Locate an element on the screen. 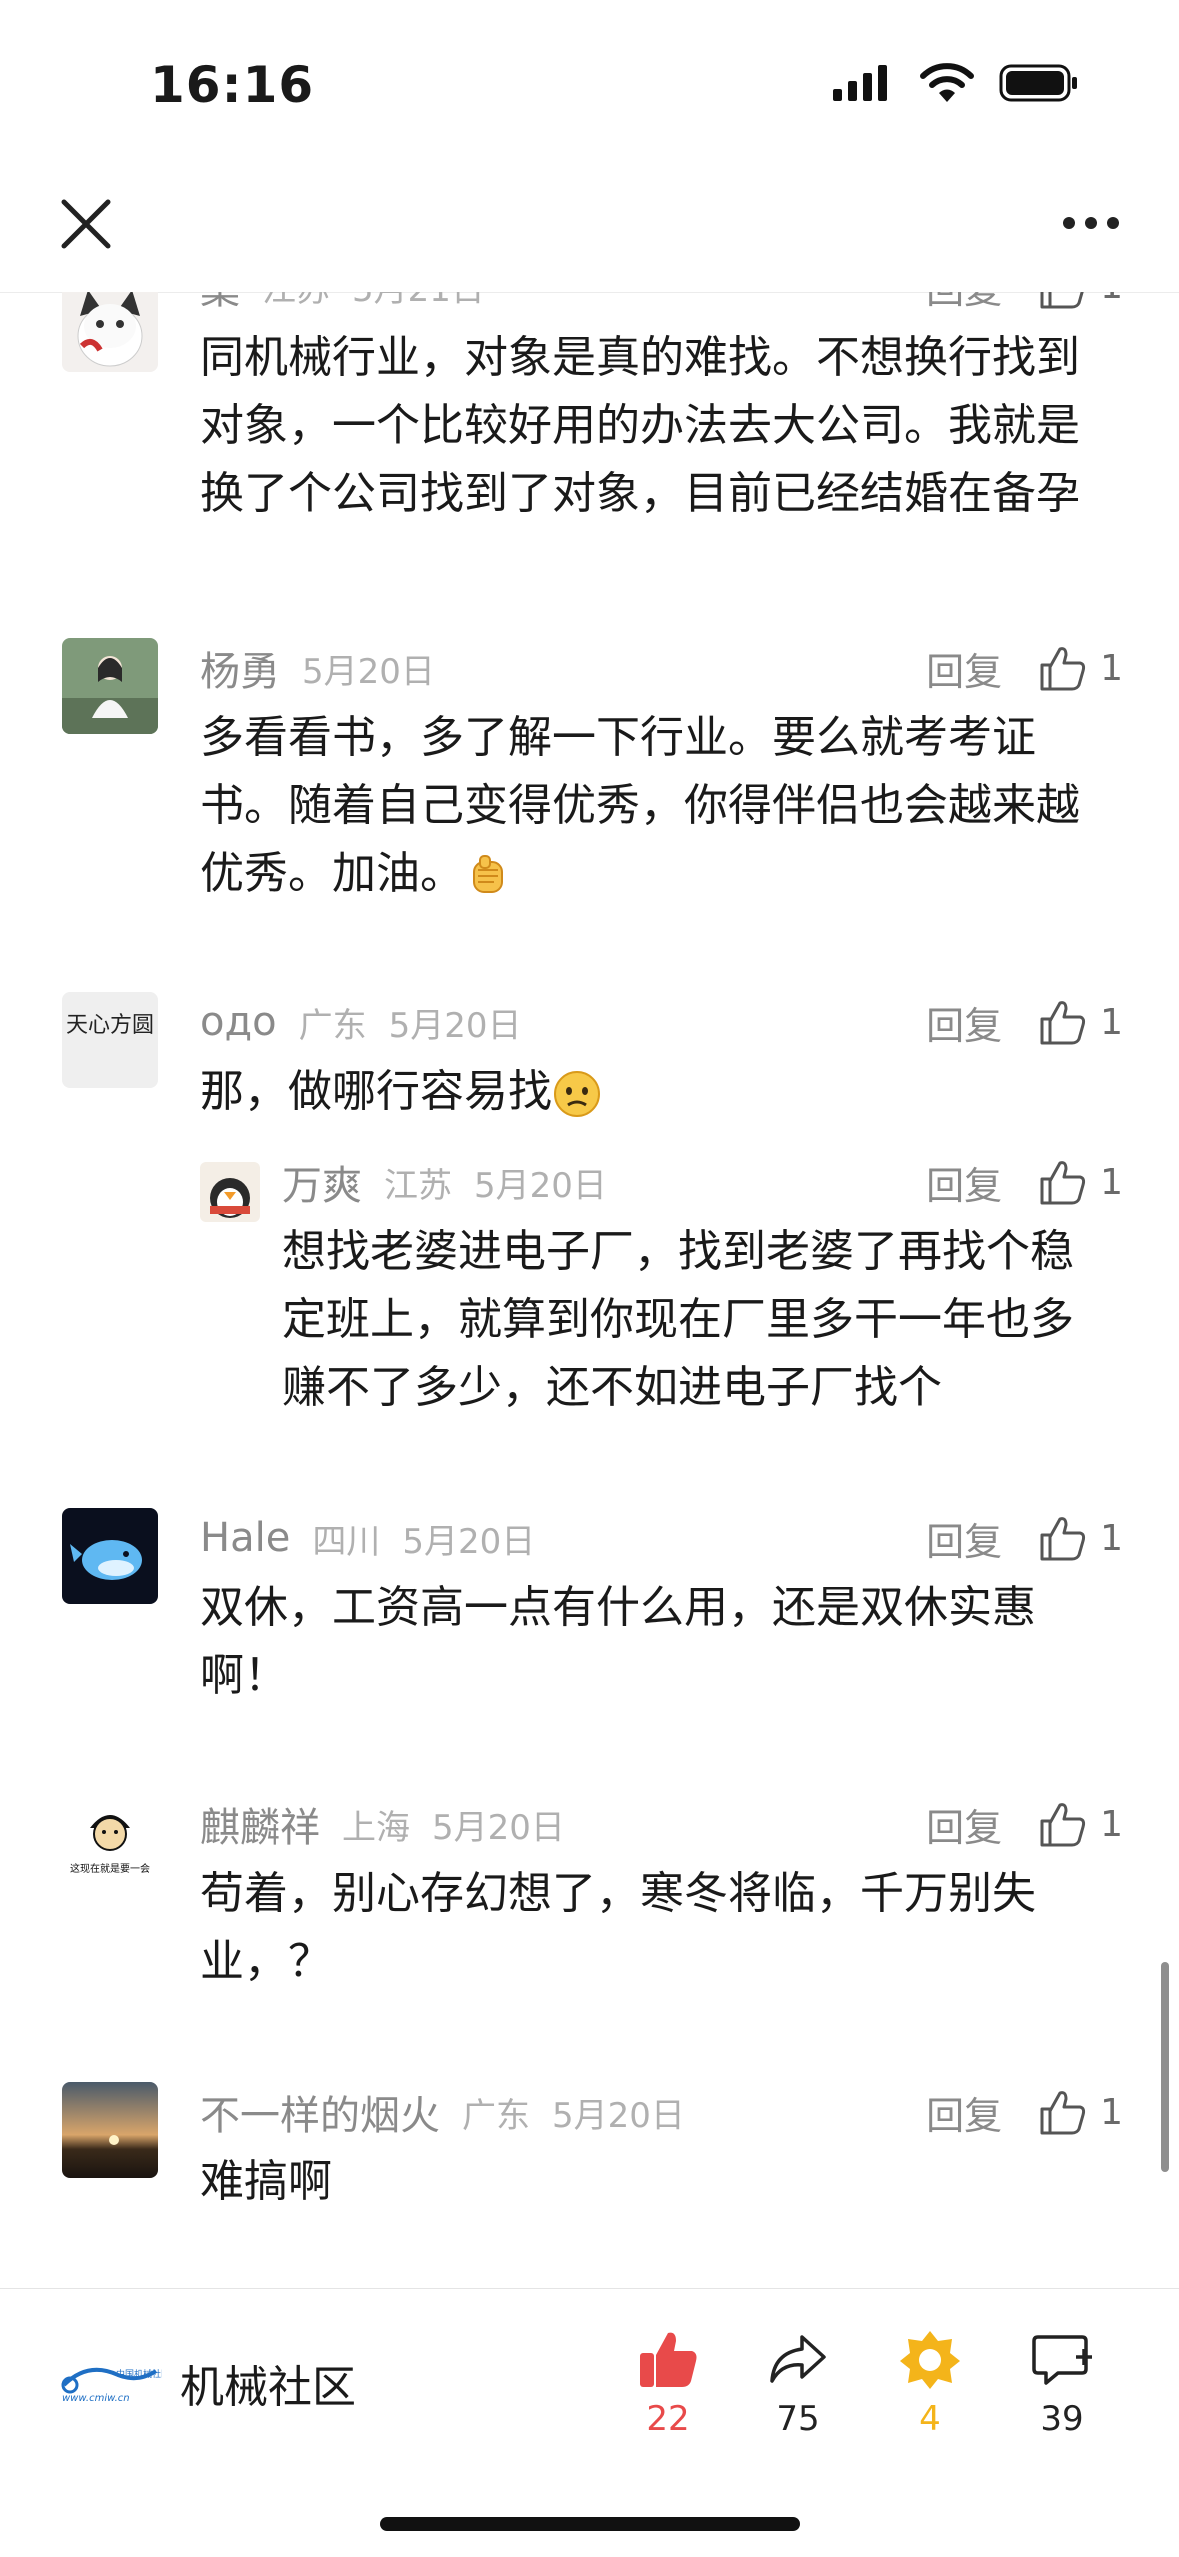 The image size is (1179, 2557). comment-text: 那，做哪行容易找 is located at coordinates (665, 1092).